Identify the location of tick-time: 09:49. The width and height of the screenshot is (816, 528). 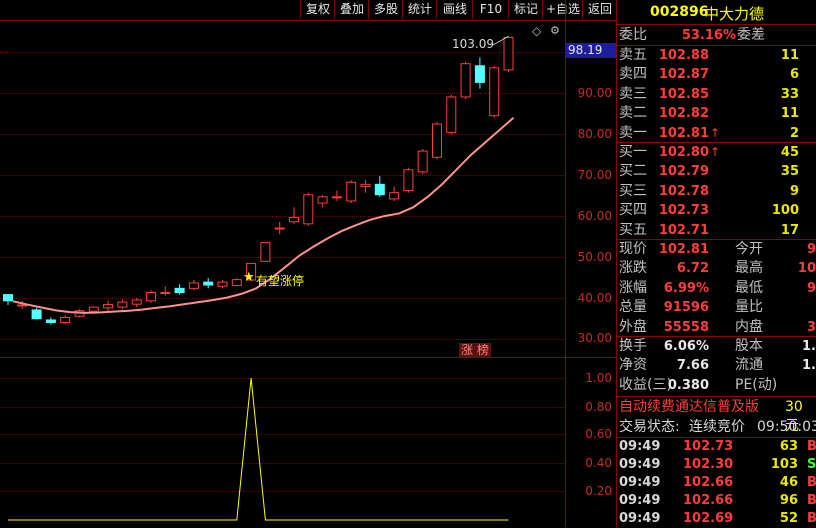
(640, 446).